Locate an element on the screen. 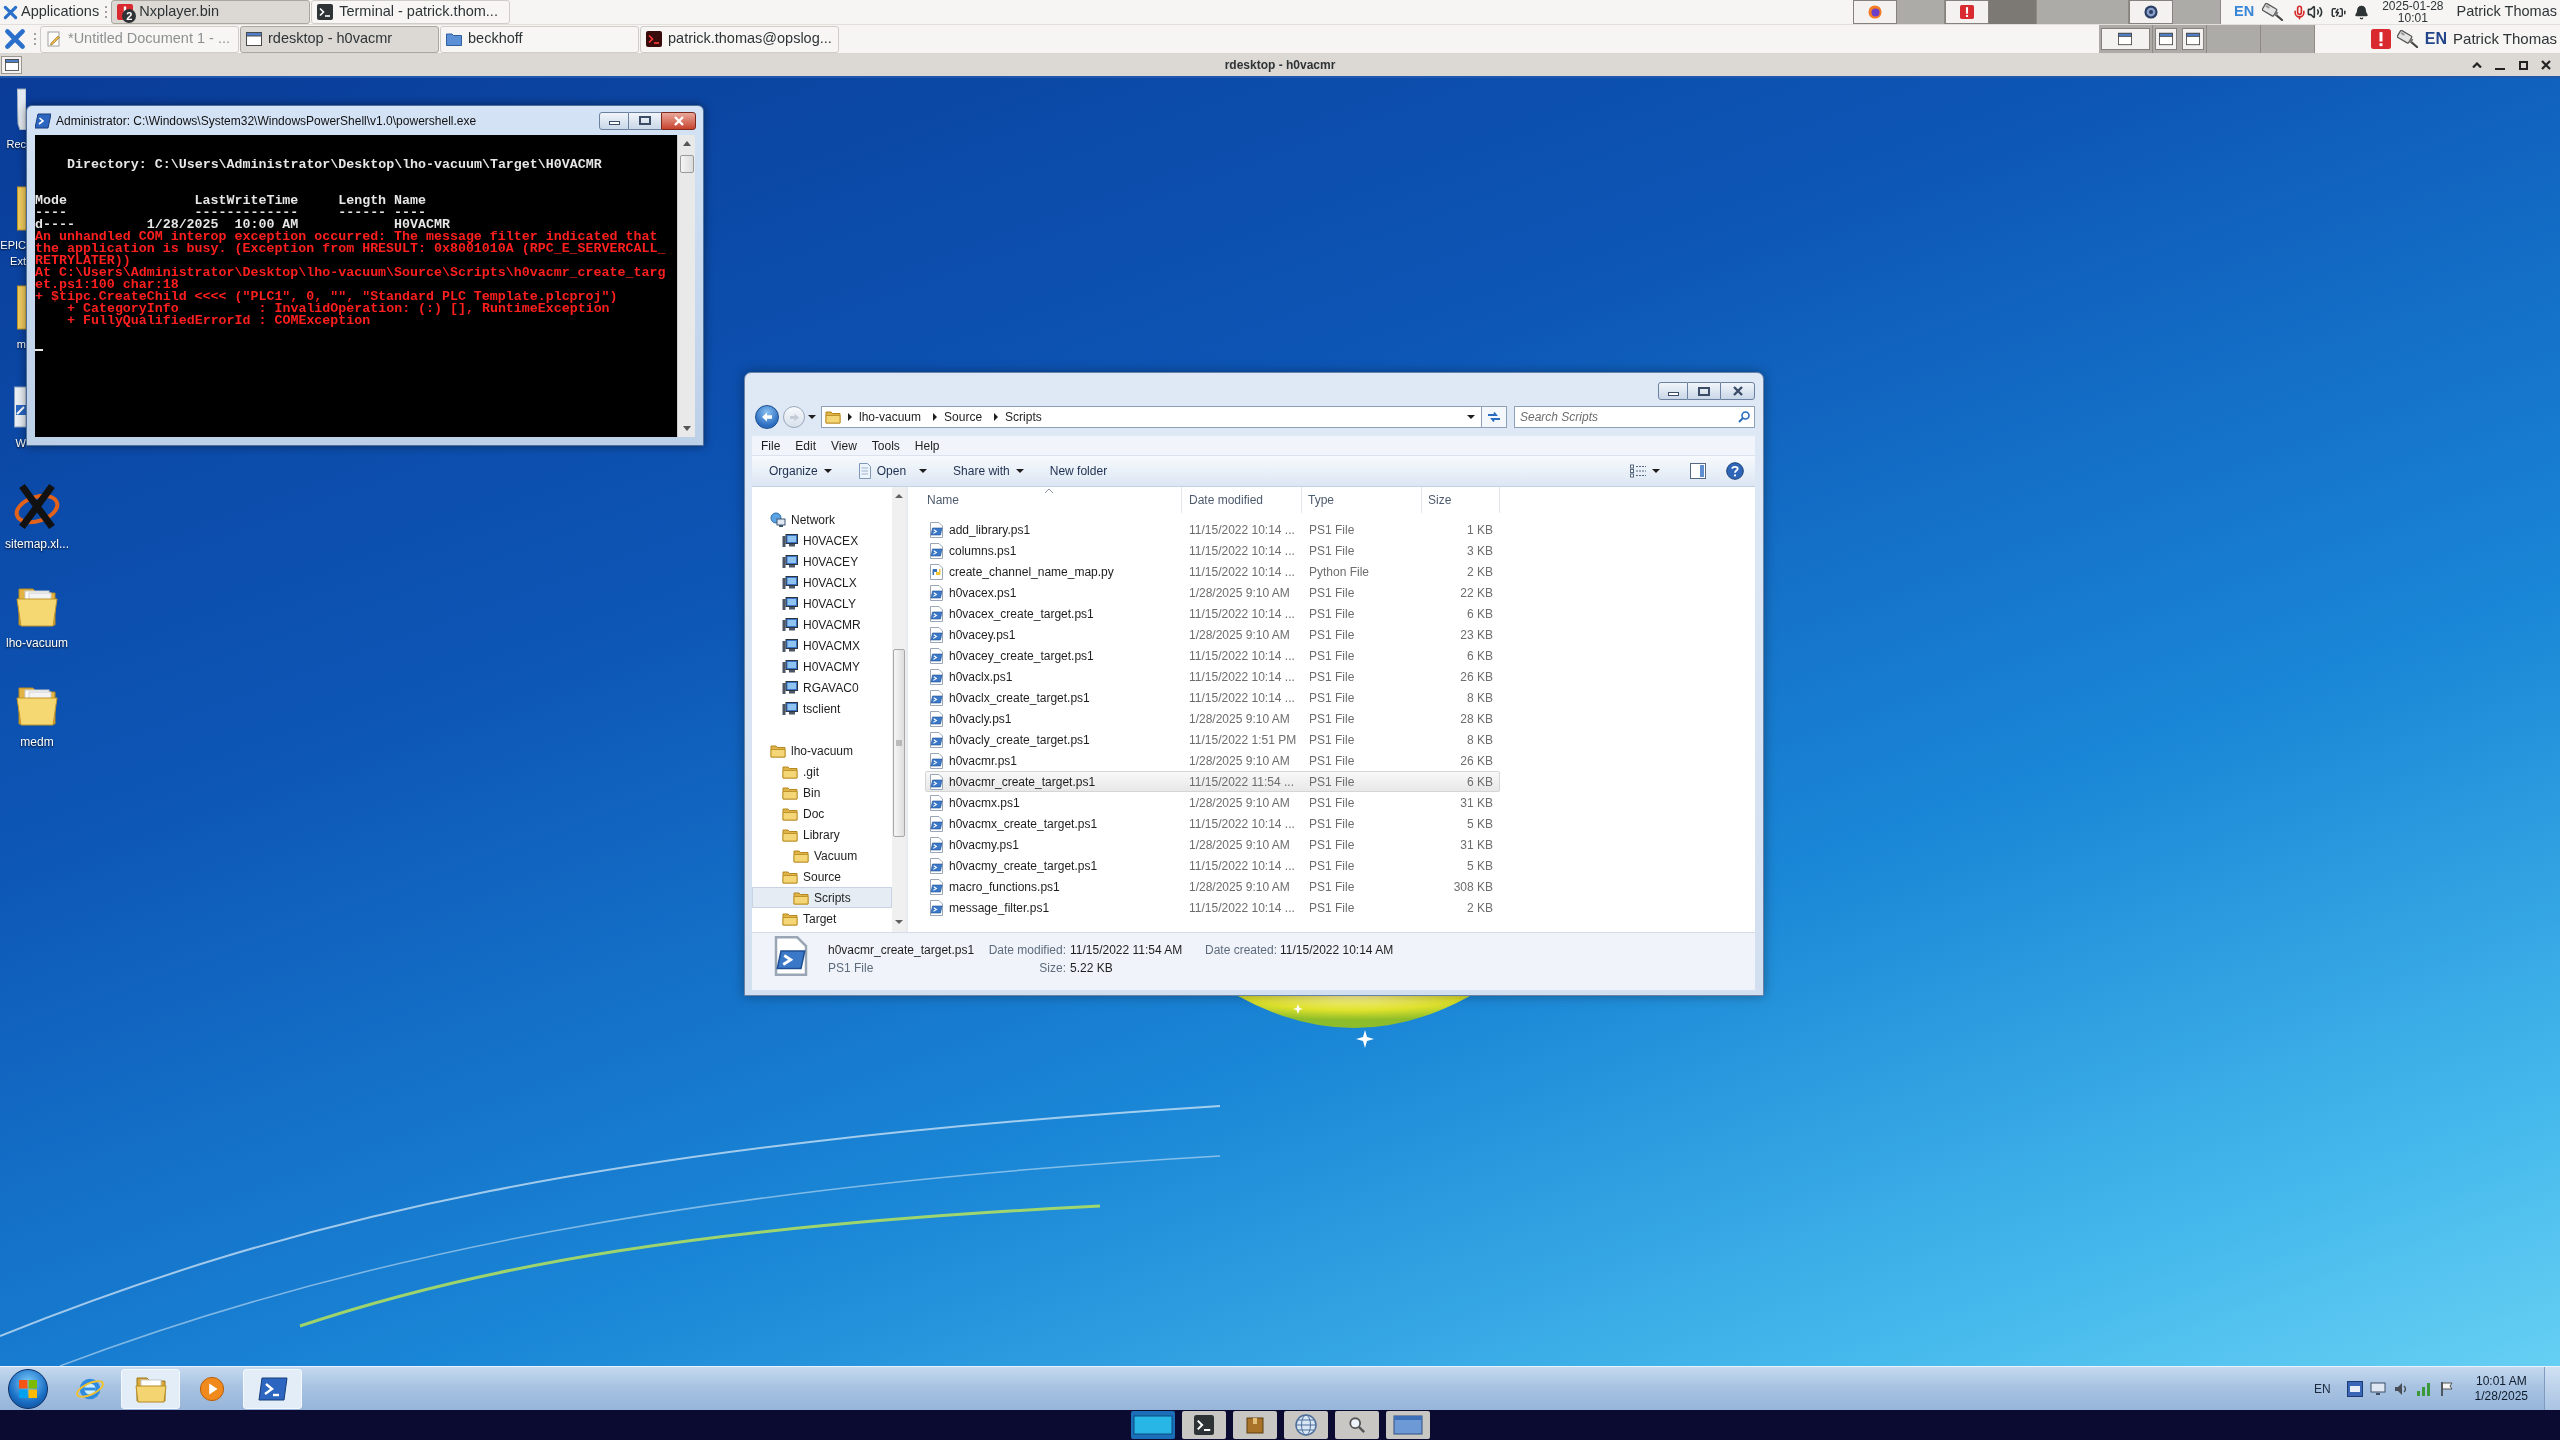 The height and width of the screenshot is (1440, 2560). file-row: h0vacmx.ps1 1/28/2025 9:10 AM PS1 File 31 KB is located at coordinates (1212, 802).